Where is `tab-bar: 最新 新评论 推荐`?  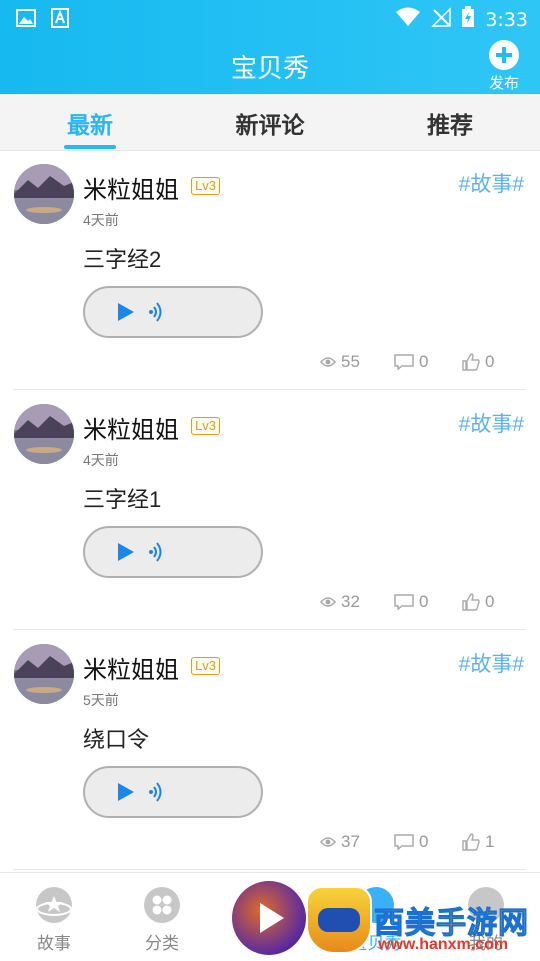
tab-bar: 最新 新评论 推荐 is located at coordinates (270, 122).